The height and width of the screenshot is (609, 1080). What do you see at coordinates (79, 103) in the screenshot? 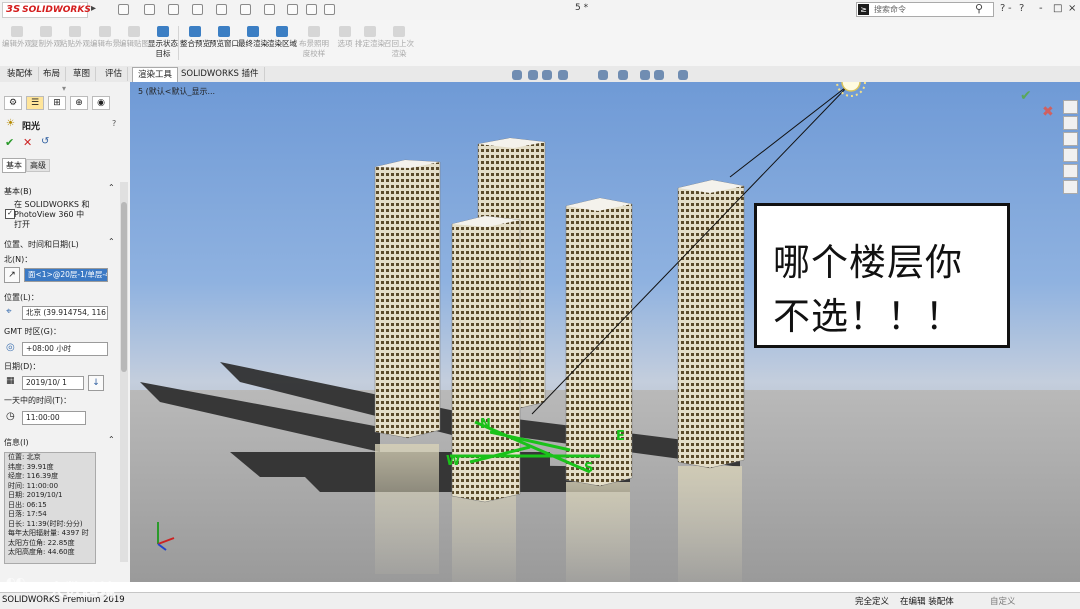
I see `dimxpert-tab-icon: ⊕` at bounding box center [79, 103].